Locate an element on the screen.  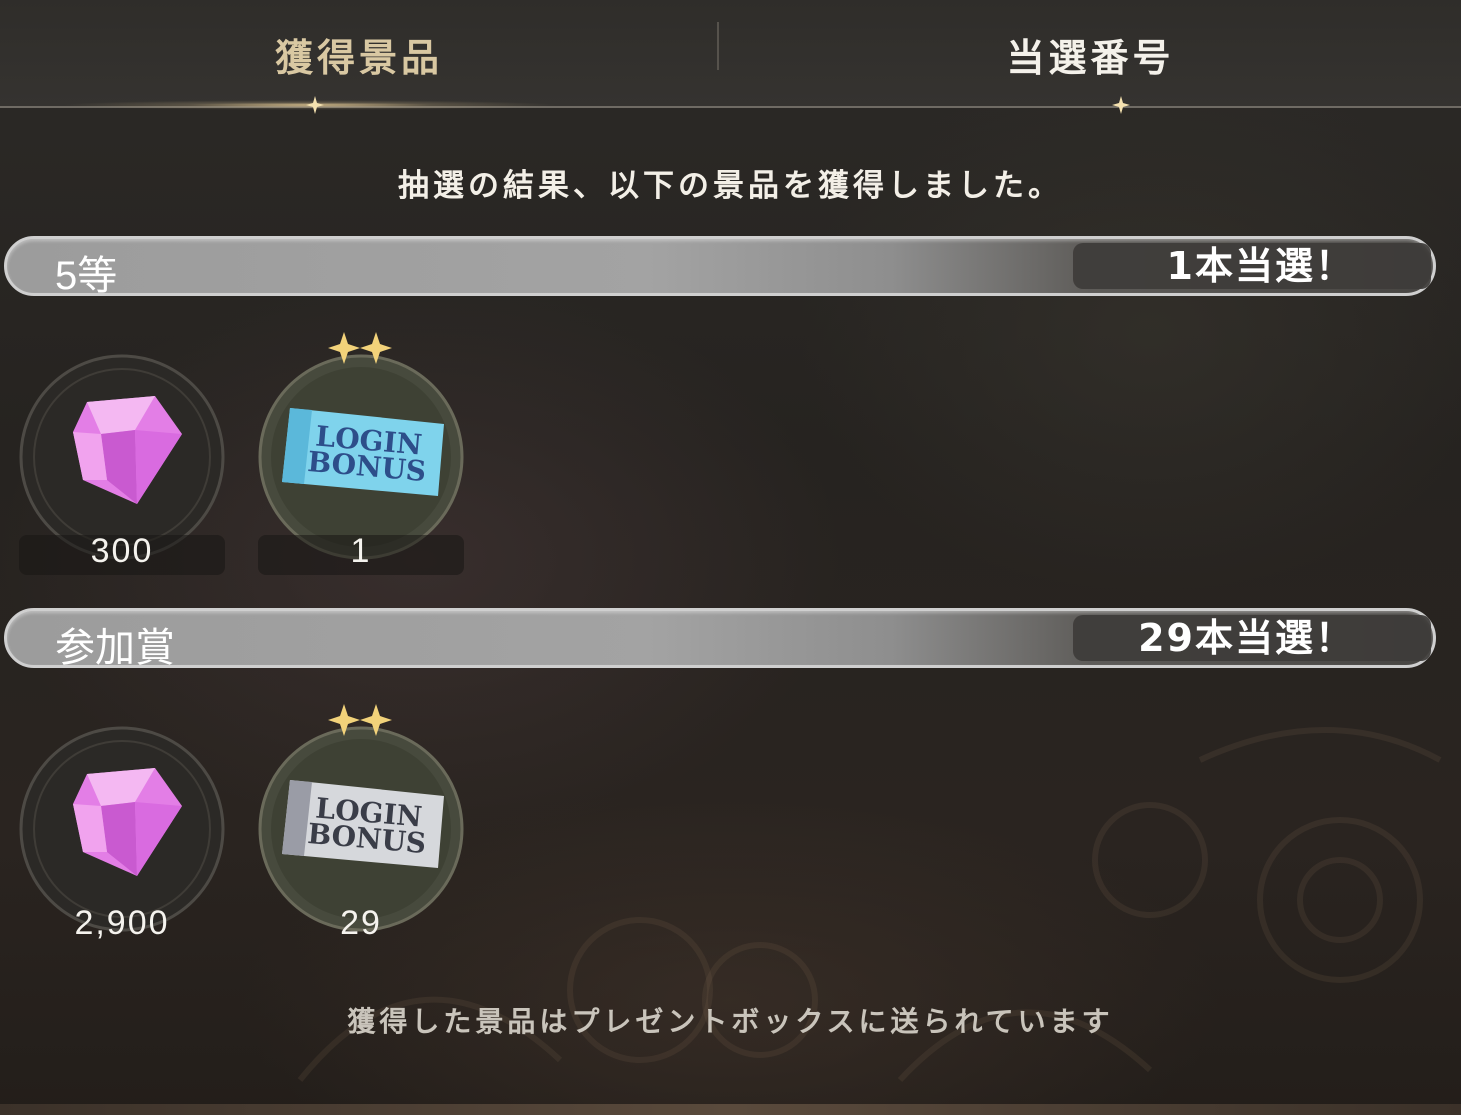
rank-label: 参加賞 is located at coordinates (115, 648).